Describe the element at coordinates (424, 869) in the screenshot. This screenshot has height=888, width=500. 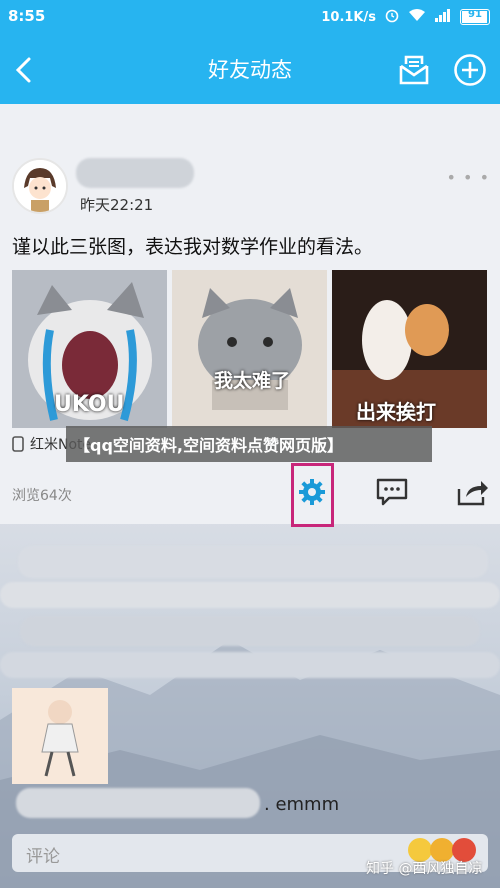
I see `watermark: 知乎 @西风独自凉` at that location.